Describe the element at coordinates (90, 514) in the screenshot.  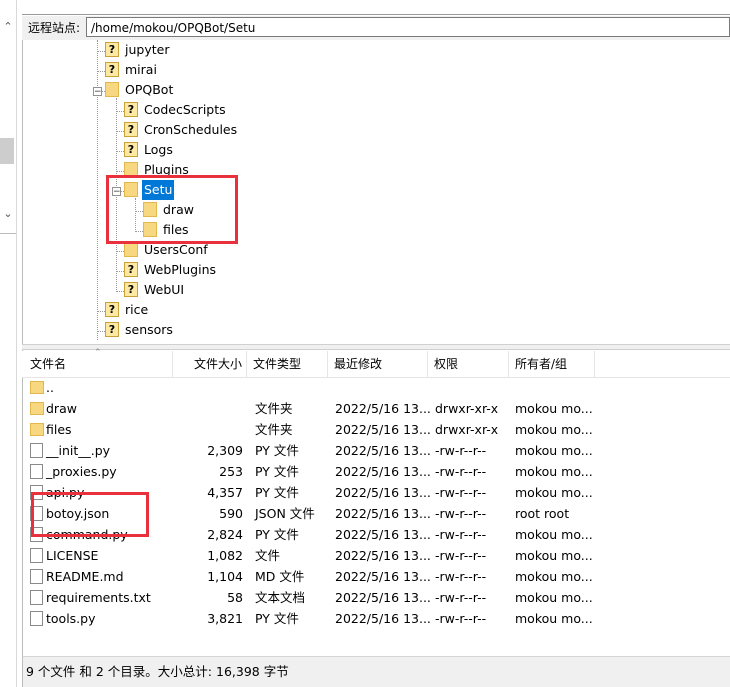
I see `annotation-box-botoy-json` at that location.